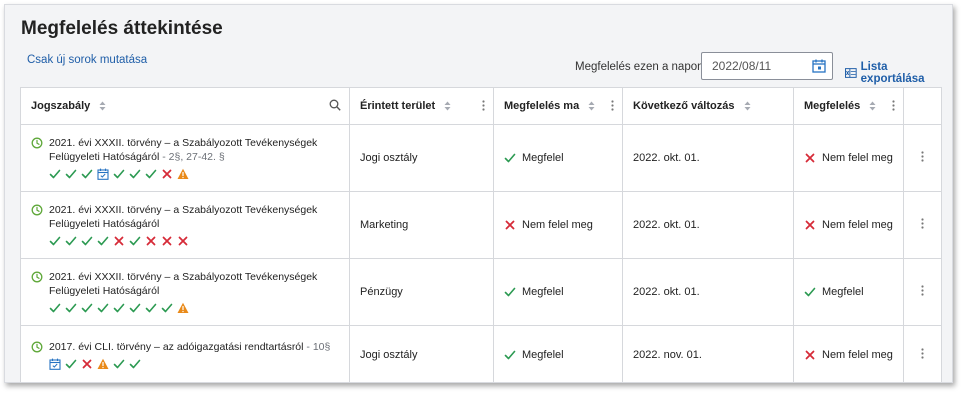  I want to click on export-list-button: Lista exportálása, so click(898, 73).